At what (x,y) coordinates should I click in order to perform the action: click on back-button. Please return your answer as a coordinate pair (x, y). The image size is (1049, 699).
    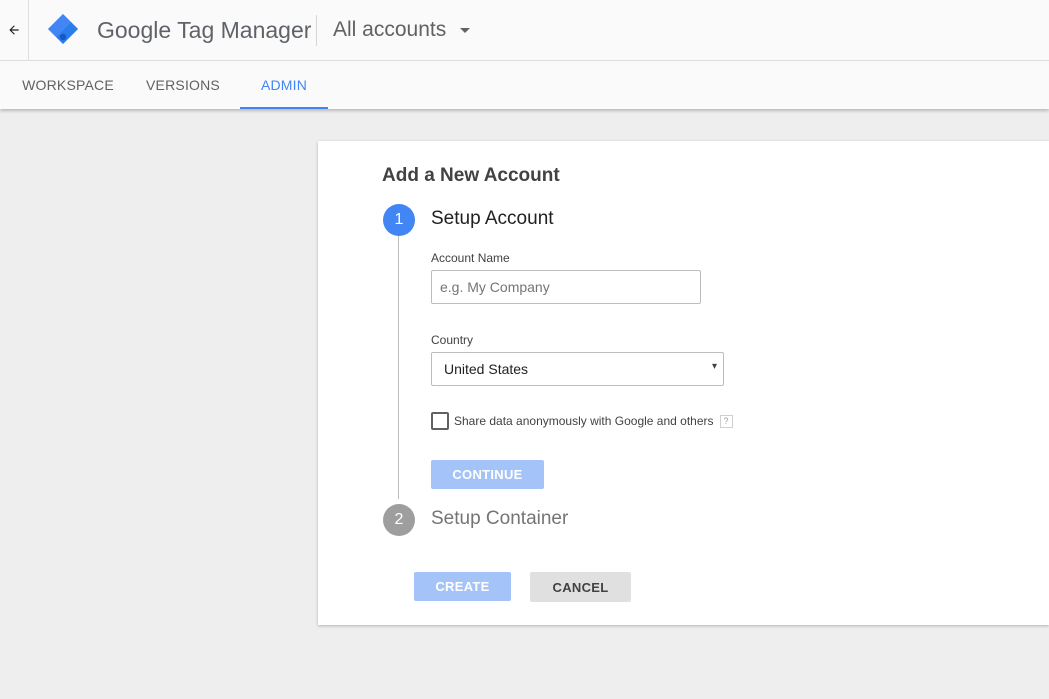
    Looking at the image, I should click on (14, 30).